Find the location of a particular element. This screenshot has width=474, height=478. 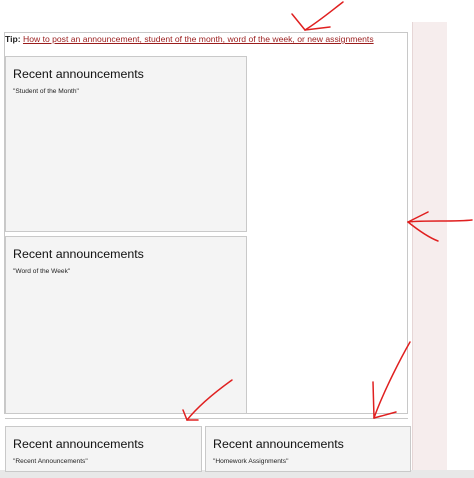

tip-label: Tip: is located at coordinates (13, 39).